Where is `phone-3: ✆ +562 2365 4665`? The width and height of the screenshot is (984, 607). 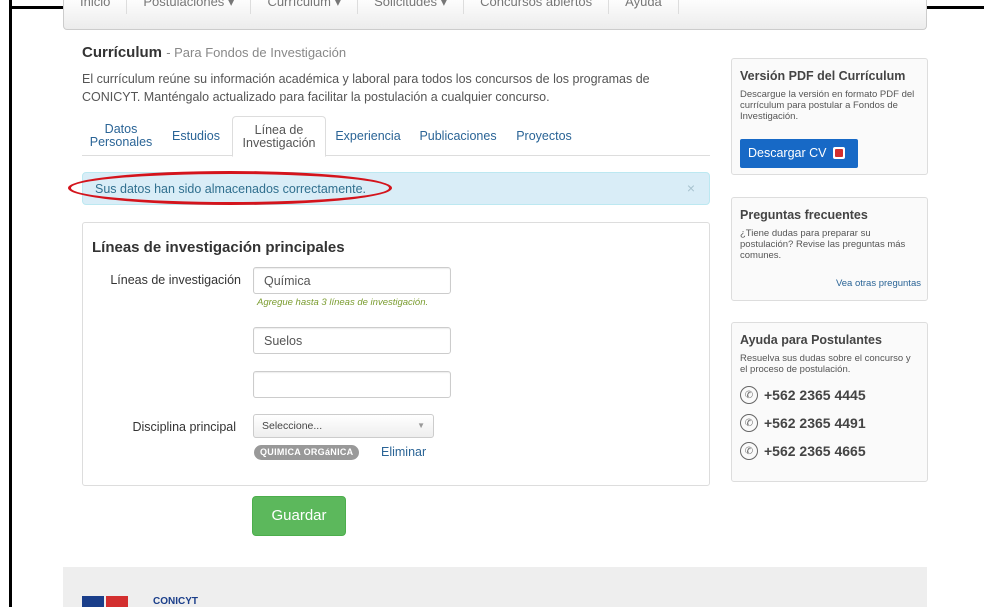 phone-3: ✆ +562 2365 4665 is located at coordinates (829, 451).